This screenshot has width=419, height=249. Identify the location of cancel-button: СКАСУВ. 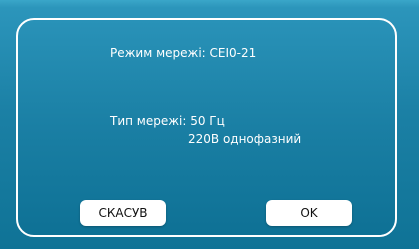
(123, 213).